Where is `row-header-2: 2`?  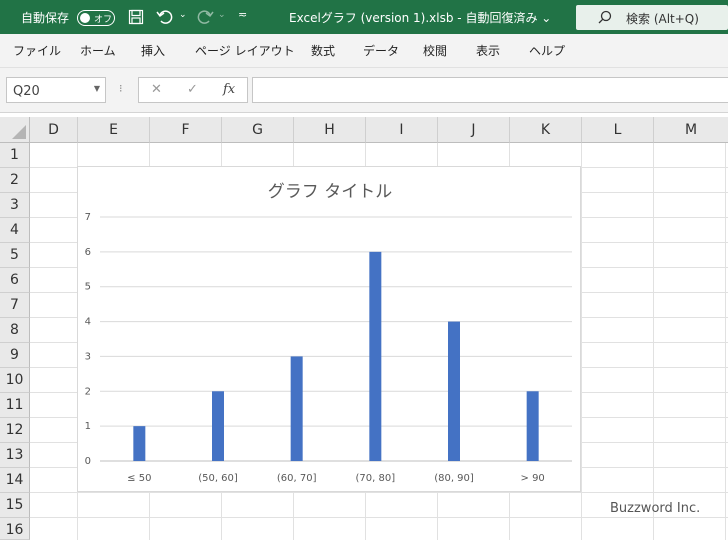
row-header-2: 2 is located at coordinates (15, 180).